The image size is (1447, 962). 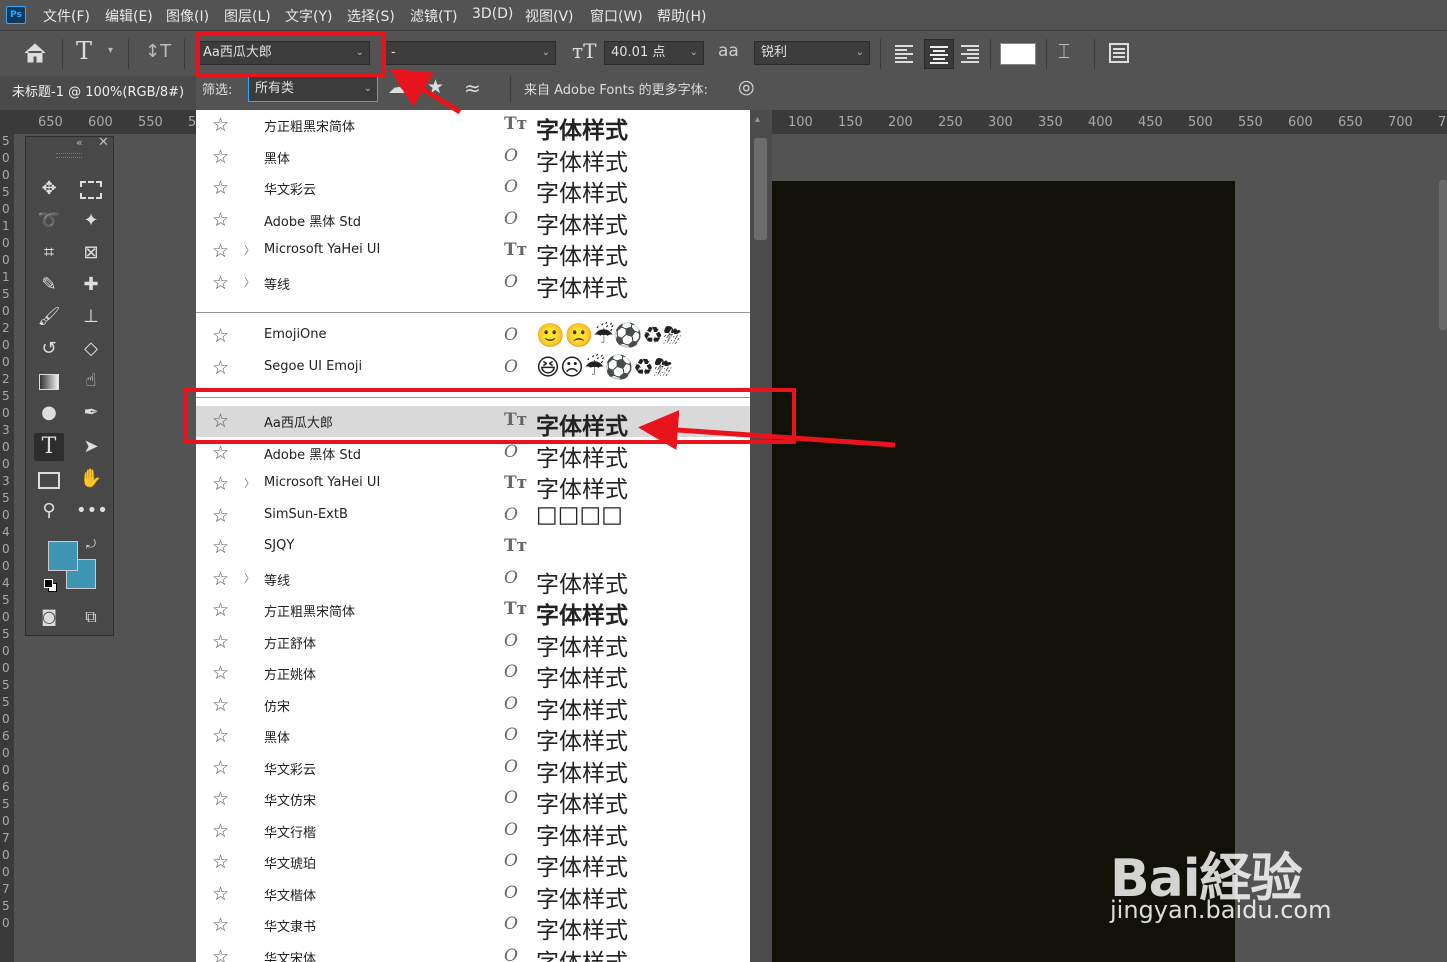 I want to click on annotation-arrow-to-field, so click(x=425, y=91).